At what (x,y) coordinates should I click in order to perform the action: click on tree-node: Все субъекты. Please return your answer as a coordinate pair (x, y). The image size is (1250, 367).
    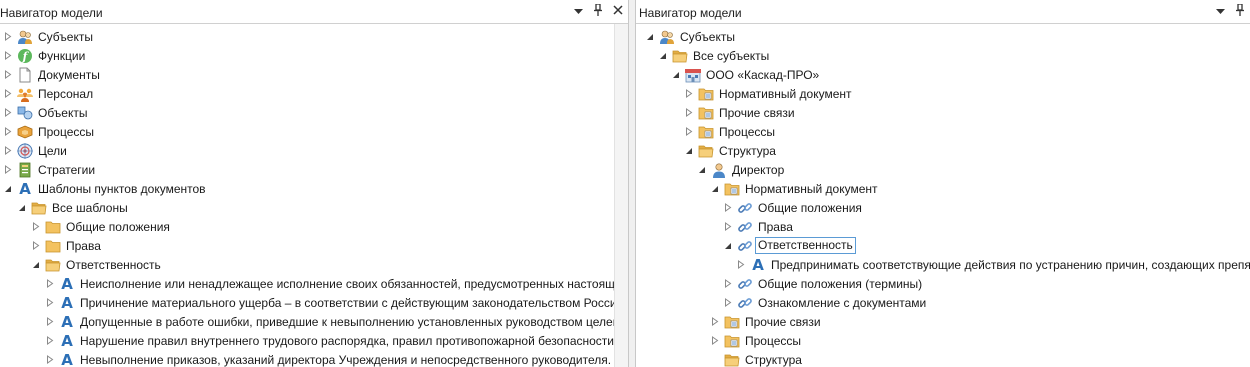
    Looking at the image, I should click on (713, 55).